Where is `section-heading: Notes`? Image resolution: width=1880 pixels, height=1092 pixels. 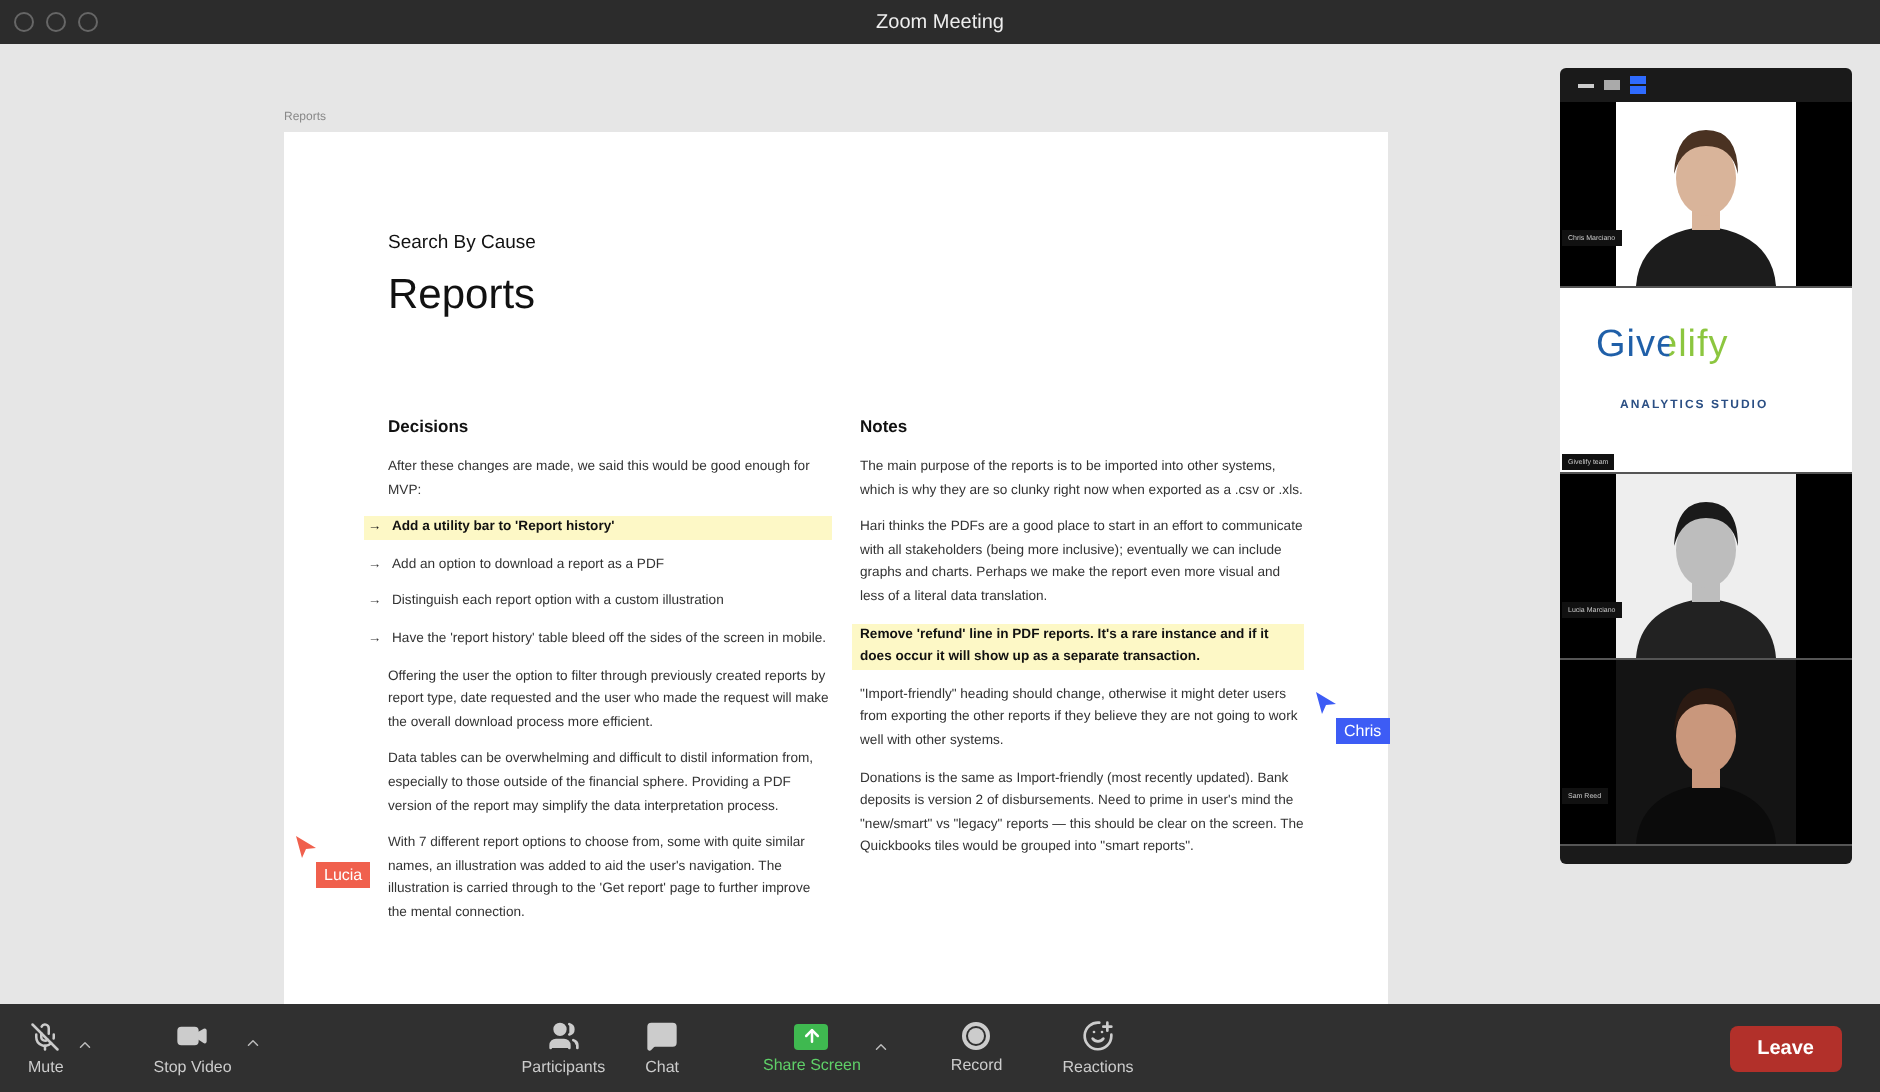 section-heading: Notes is located at coordinates (885, 426).